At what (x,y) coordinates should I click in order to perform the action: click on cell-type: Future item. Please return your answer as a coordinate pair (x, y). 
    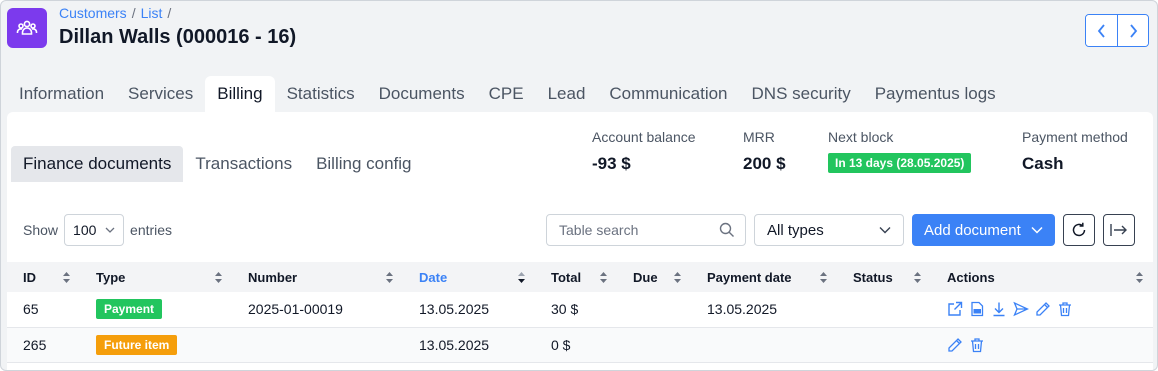
    Looking at the image, I should click on (156, 344).